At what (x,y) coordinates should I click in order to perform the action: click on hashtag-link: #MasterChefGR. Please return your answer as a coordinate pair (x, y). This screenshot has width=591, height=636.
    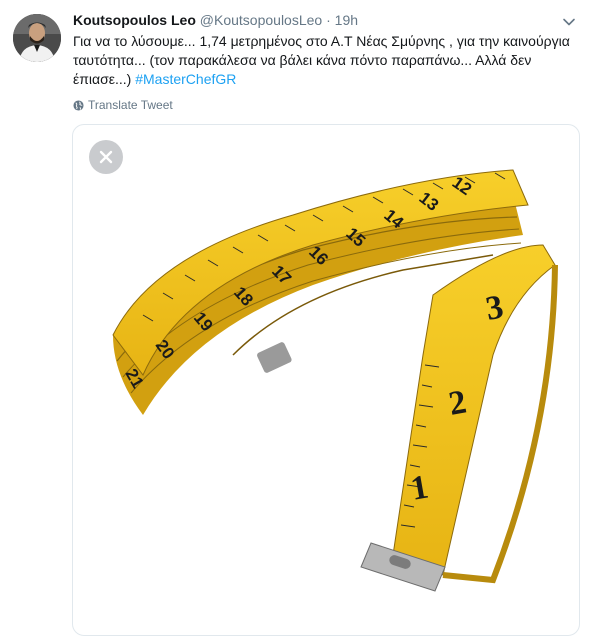
    Looking at the image, I should click on (185, 79).